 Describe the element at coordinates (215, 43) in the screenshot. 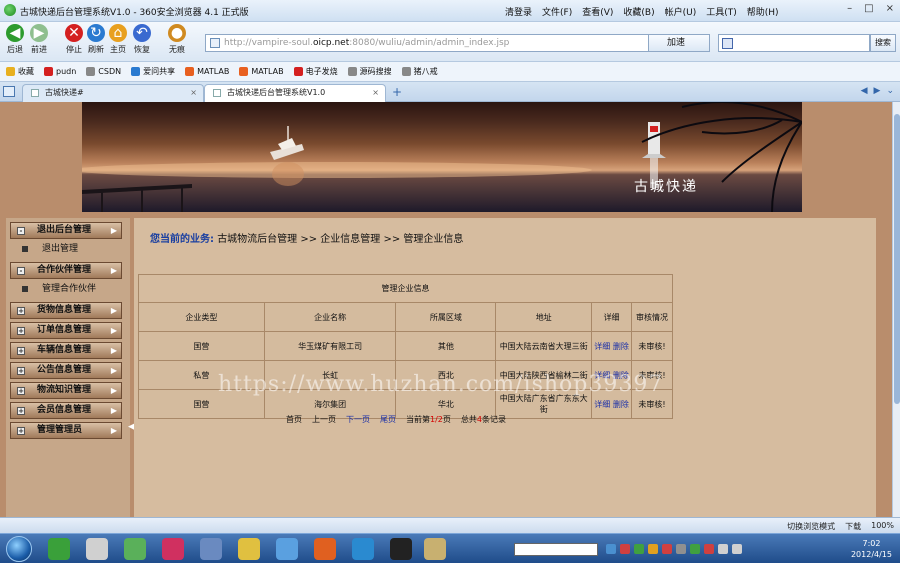

I see `page-icon` at that location.